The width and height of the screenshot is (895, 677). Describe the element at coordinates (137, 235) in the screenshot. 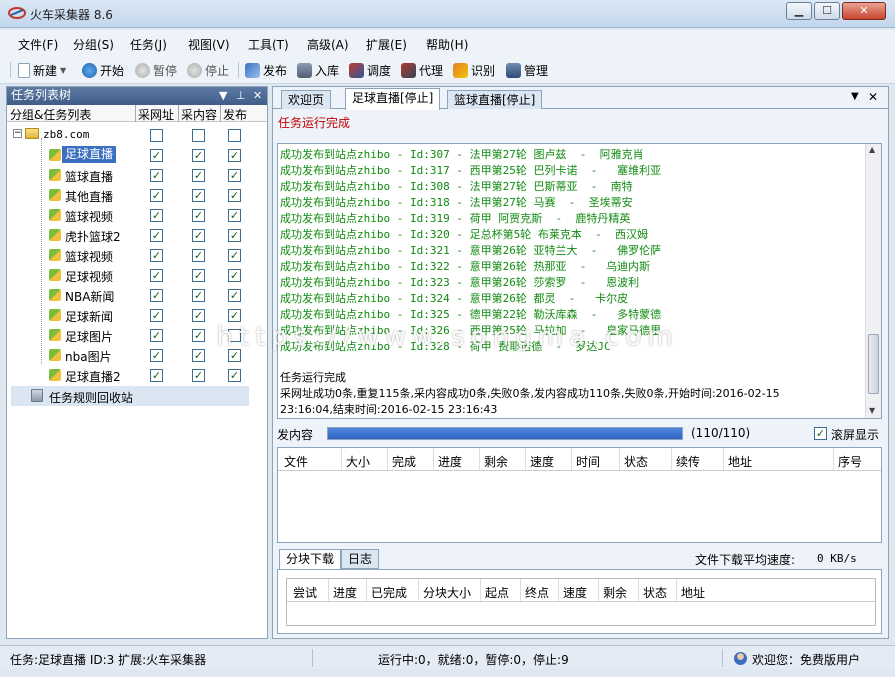

I see `tree-task-item: 虎扑篮球2 ✓ ✓ ✓` at that location.